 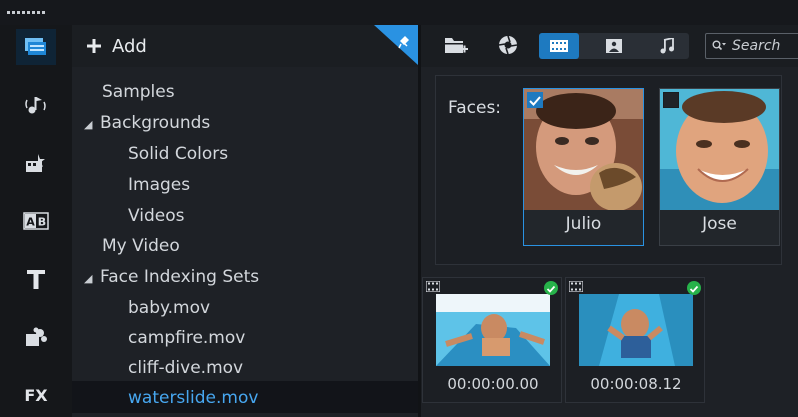 I want to click on title-button, so click(x=36, y=279).